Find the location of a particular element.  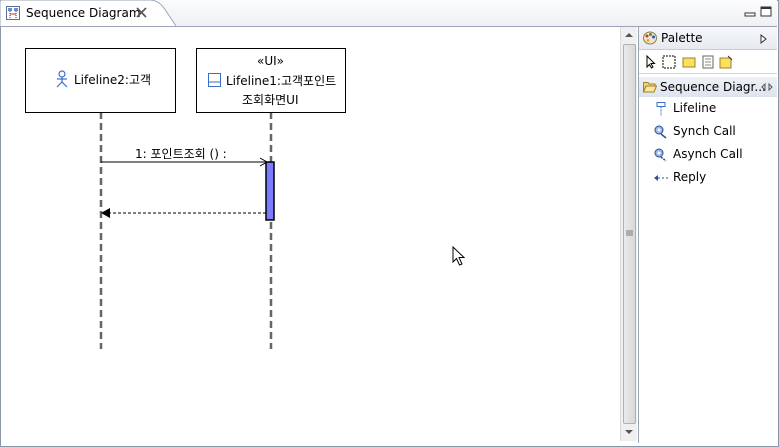

palette-entry-label: Synch Call is located at coordinates (704, 131).